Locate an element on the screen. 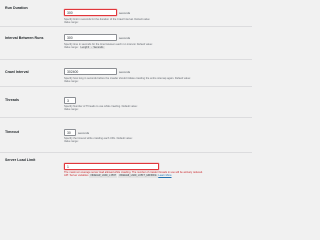 Image resolution: width=320 pixels, height=240 pixels. learn-more-link: Learn More is located at coordinates (164, 175).